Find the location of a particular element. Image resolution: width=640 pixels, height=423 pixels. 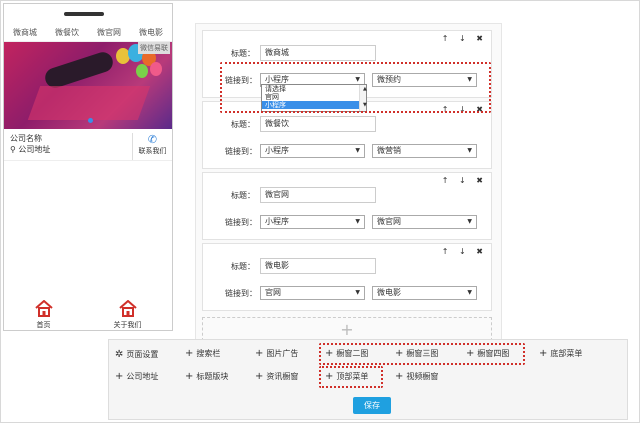

contact-us-button: ✆ 联系我们 is located at coordinates (152, 146).